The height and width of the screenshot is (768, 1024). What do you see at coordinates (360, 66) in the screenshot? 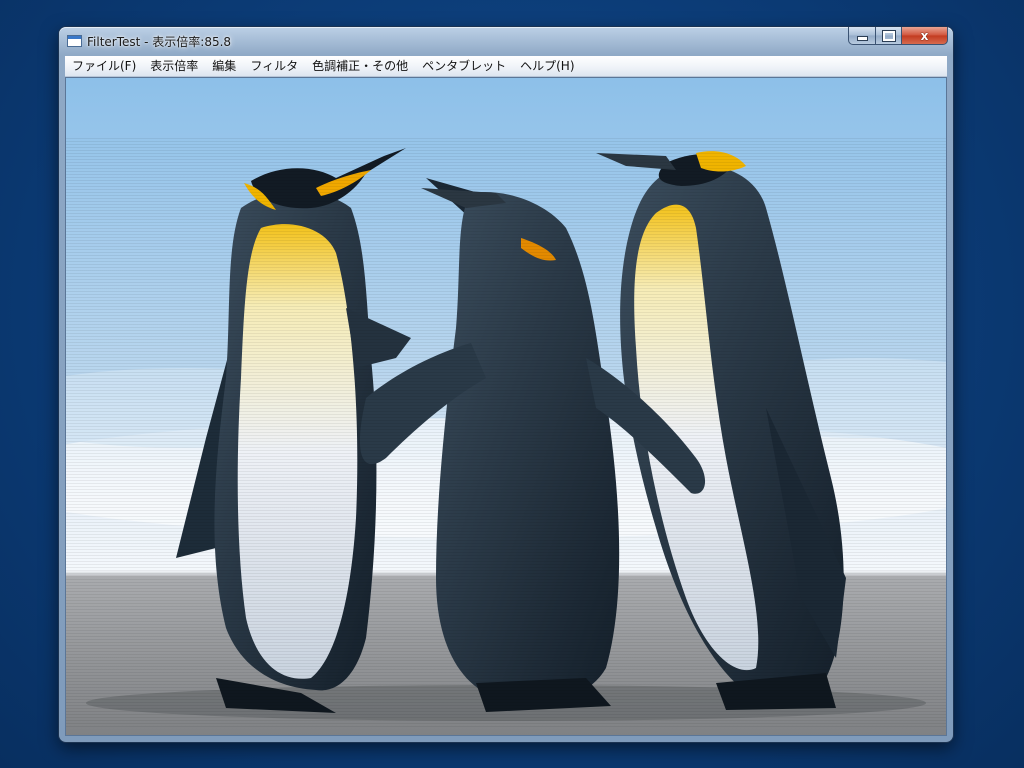
I see `menu-color-adjust: 色調補正・その他` at bounding box center [360, 66].